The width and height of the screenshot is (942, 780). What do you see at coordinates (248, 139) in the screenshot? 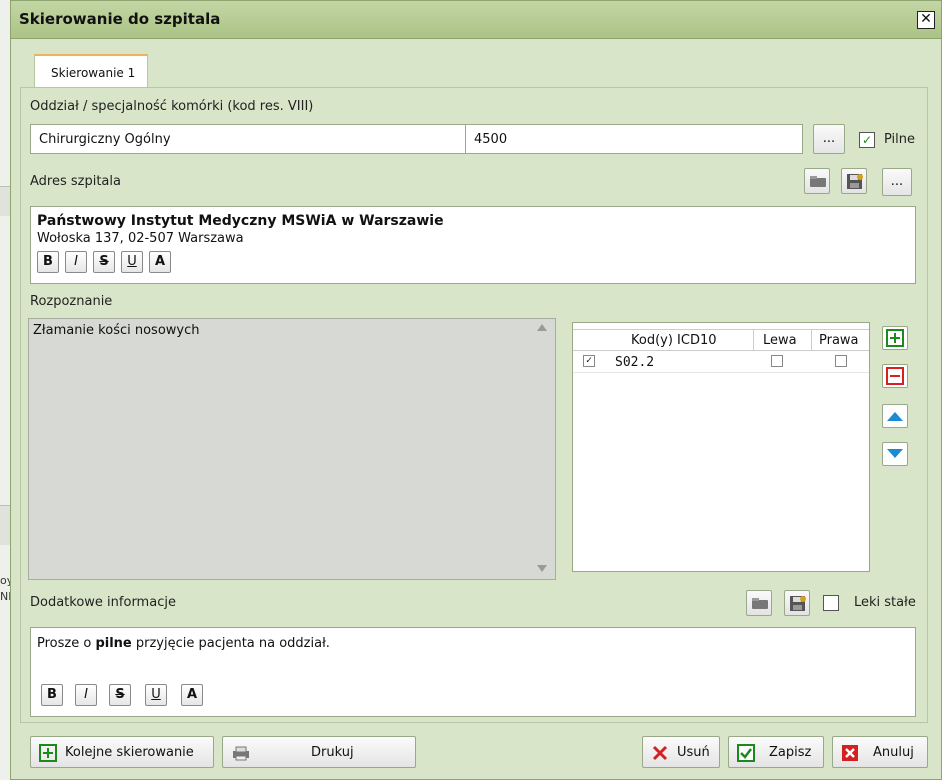
I see `department-name-field: Chirurgiczny Ogólny` at bounding box center [248, 139].